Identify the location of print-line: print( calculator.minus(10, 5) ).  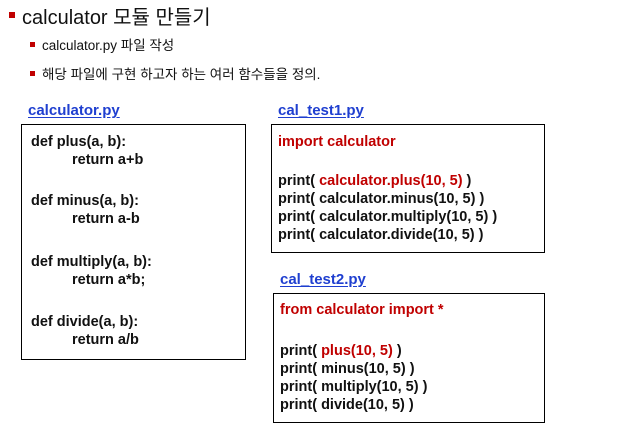
(381, 199).